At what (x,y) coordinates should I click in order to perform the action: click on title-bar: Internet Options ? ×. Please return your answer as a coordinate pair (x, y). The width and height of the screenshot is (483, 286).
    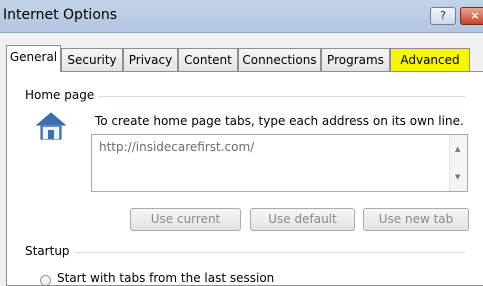
    Looking at the image, I should click on (241, 16).